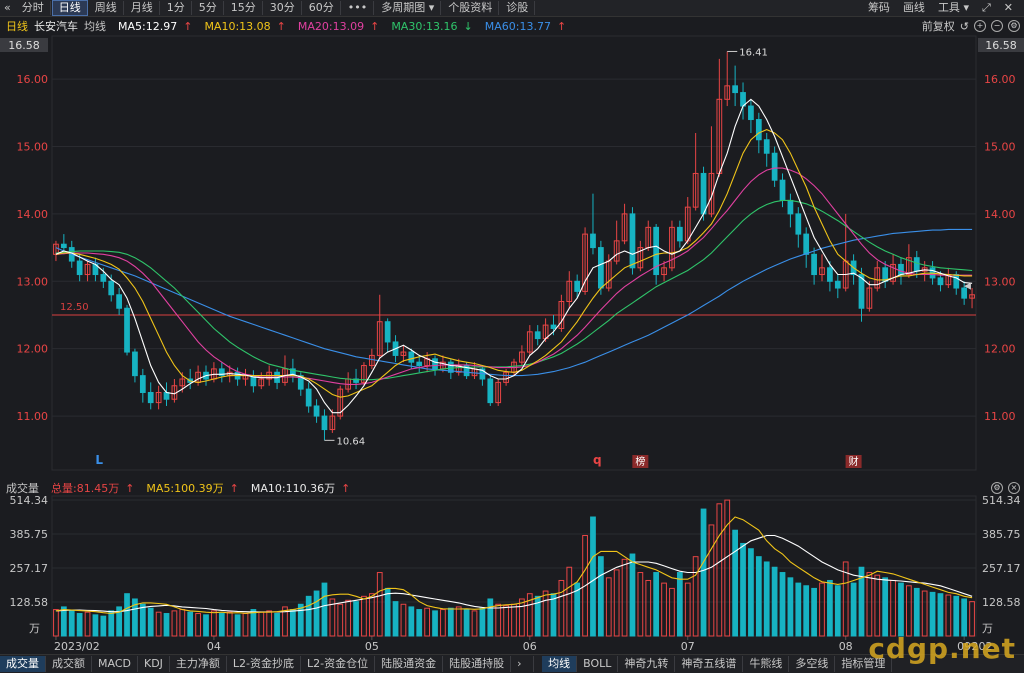  What do you see at coordinates (154, 664) in the screenshot?
I see `tab-kdj: KDJ` at bounding box center [154, 664].